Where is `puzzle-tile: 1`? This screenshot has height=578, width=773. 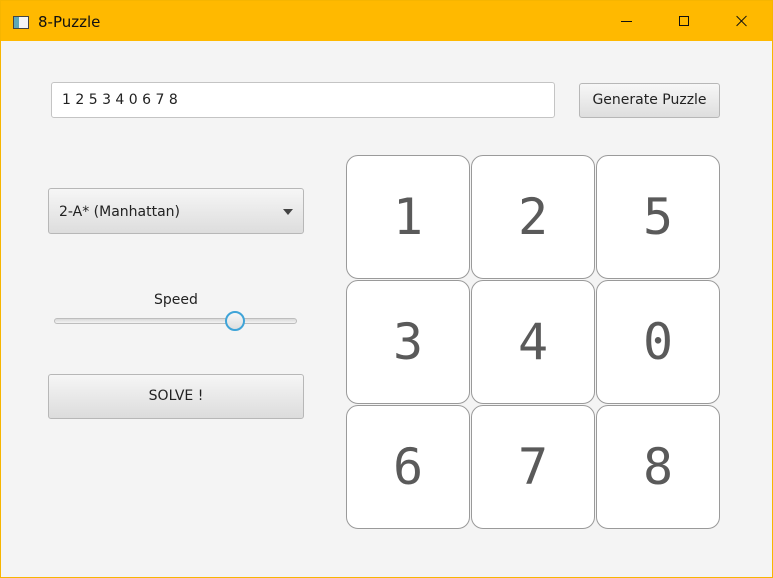 puzzle-tile: 1 is located at coordinates (408, 217).